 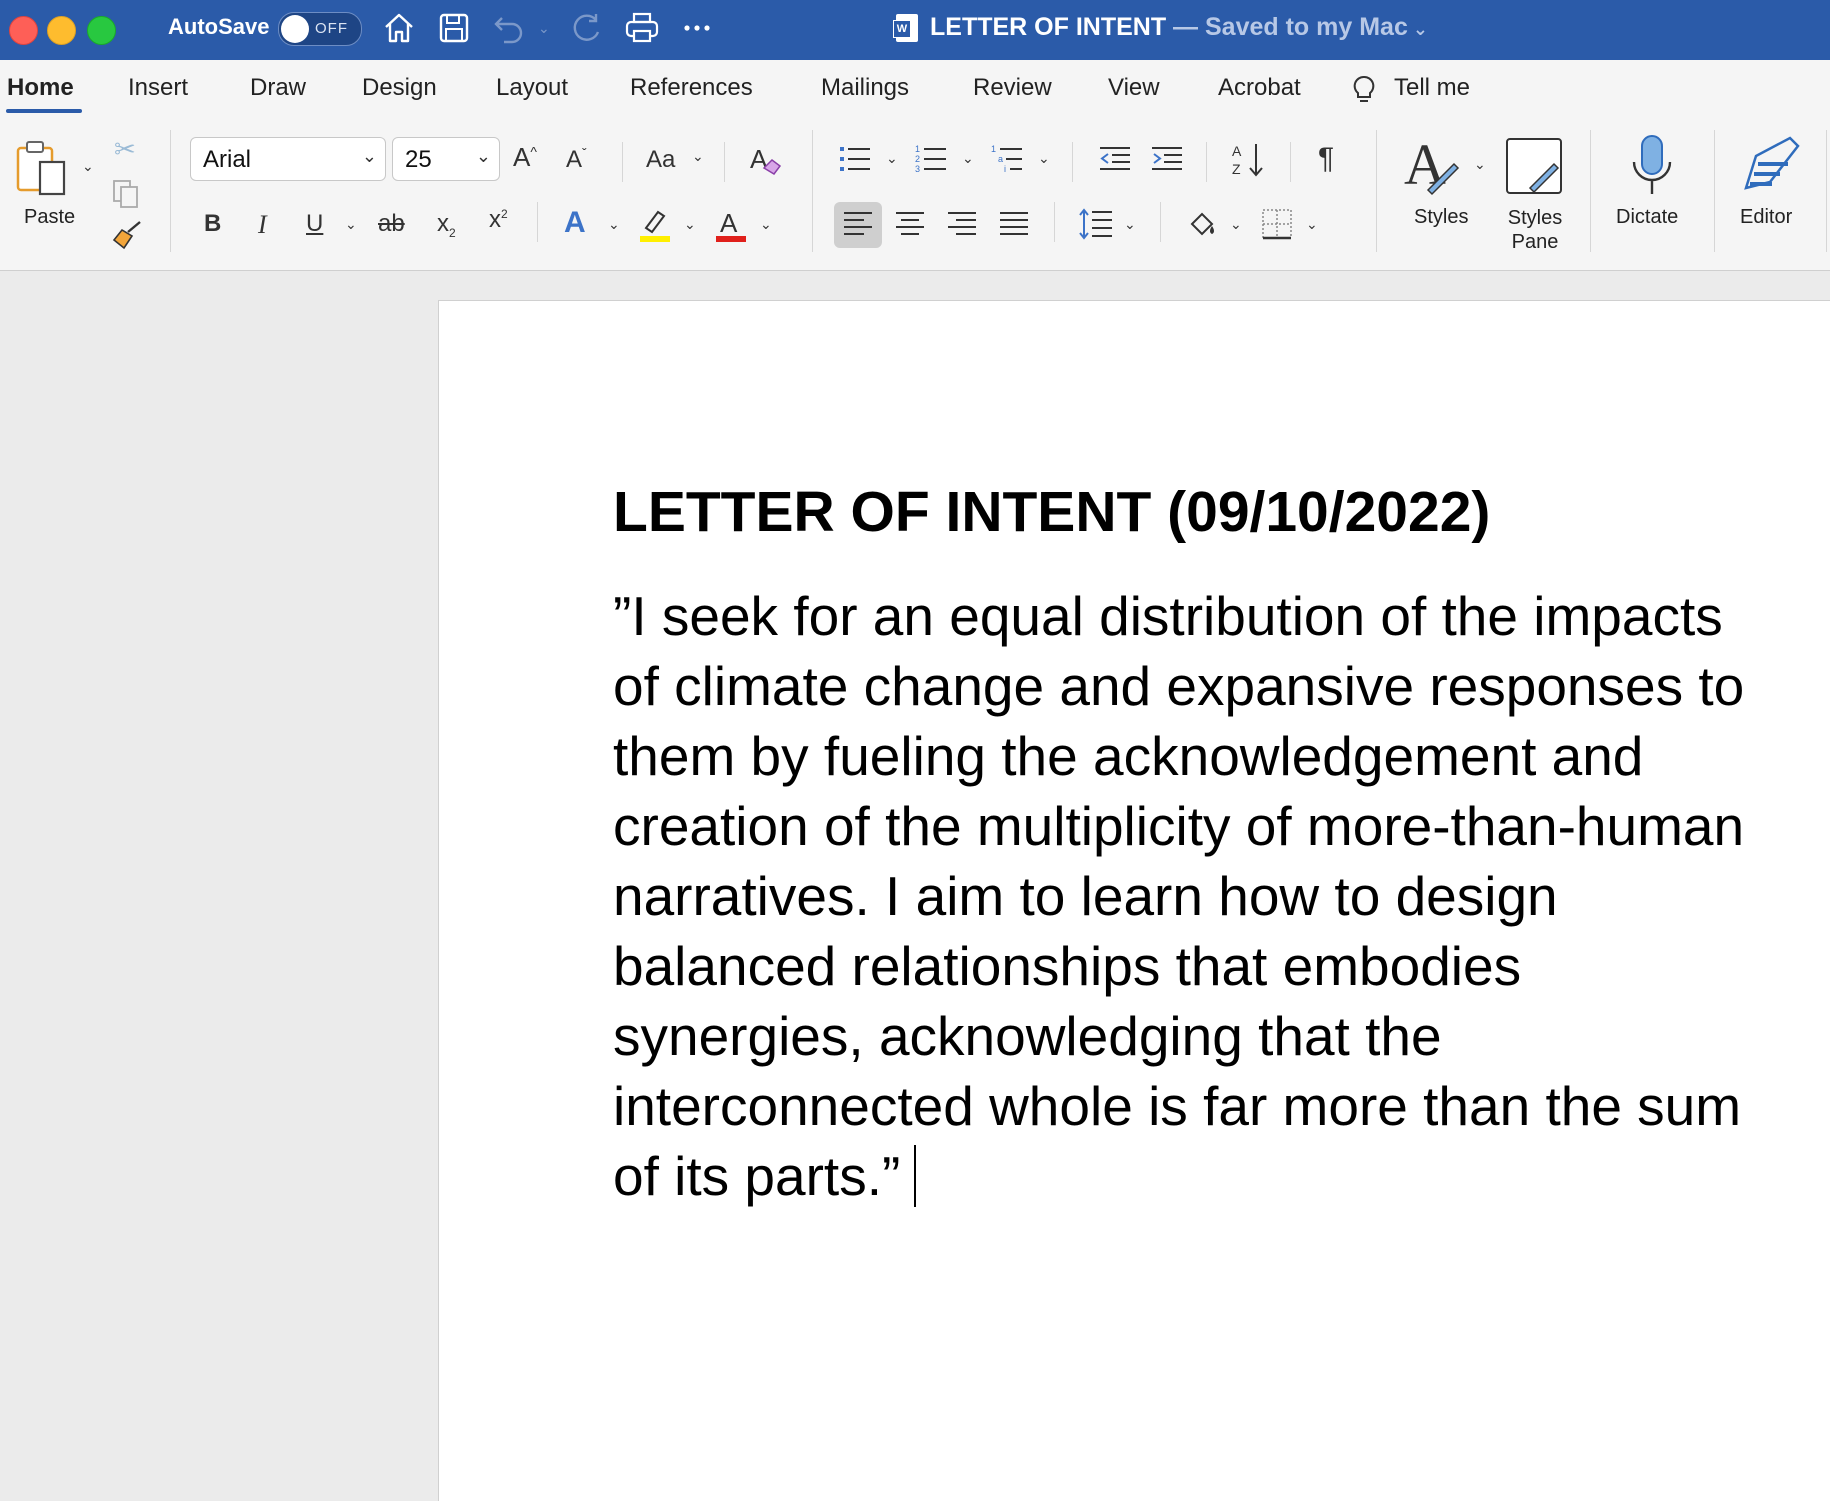 I want to click on tab-draw: Draw, so click(x=278, y=88).